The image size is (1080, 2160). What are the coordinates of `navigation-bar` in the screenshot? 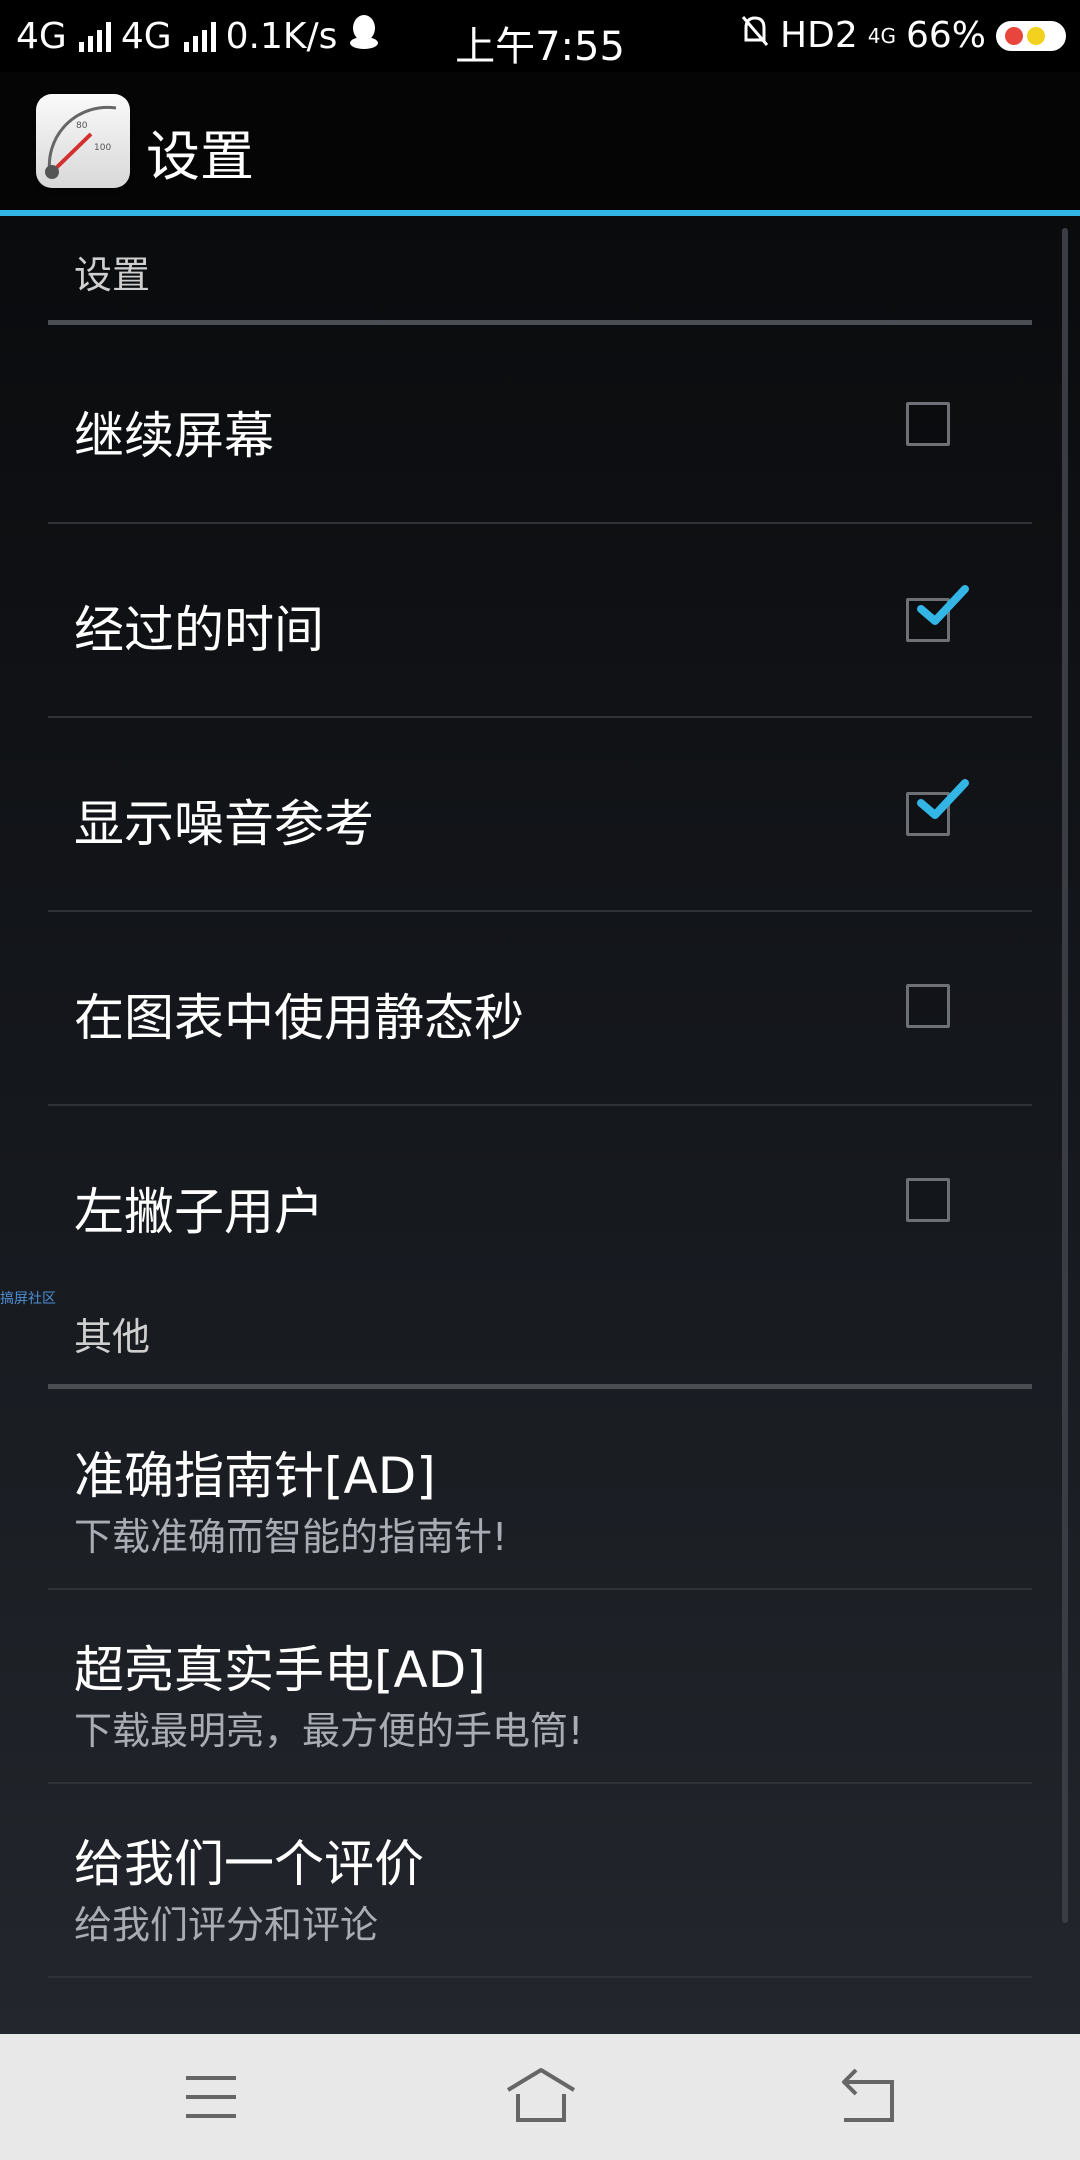 It's located at (540, 2097).